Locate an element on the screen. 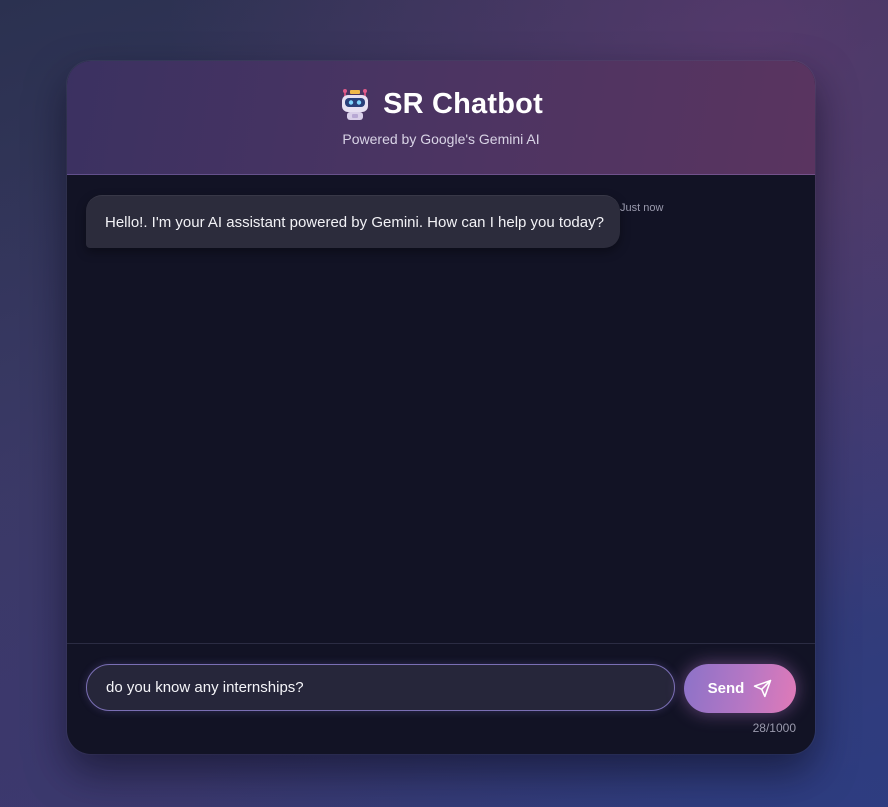  message-input is located at coordinates (380, 687).